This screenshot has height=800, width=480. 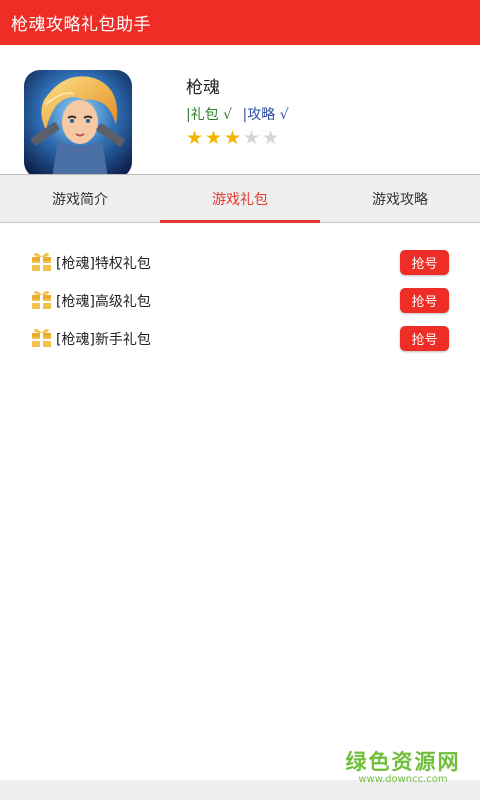 What do you see at coordinates (81, 25) in the screenshot?
I see `app-title: 枪魂攻略礼包助手` at bounding box center [81, 25].